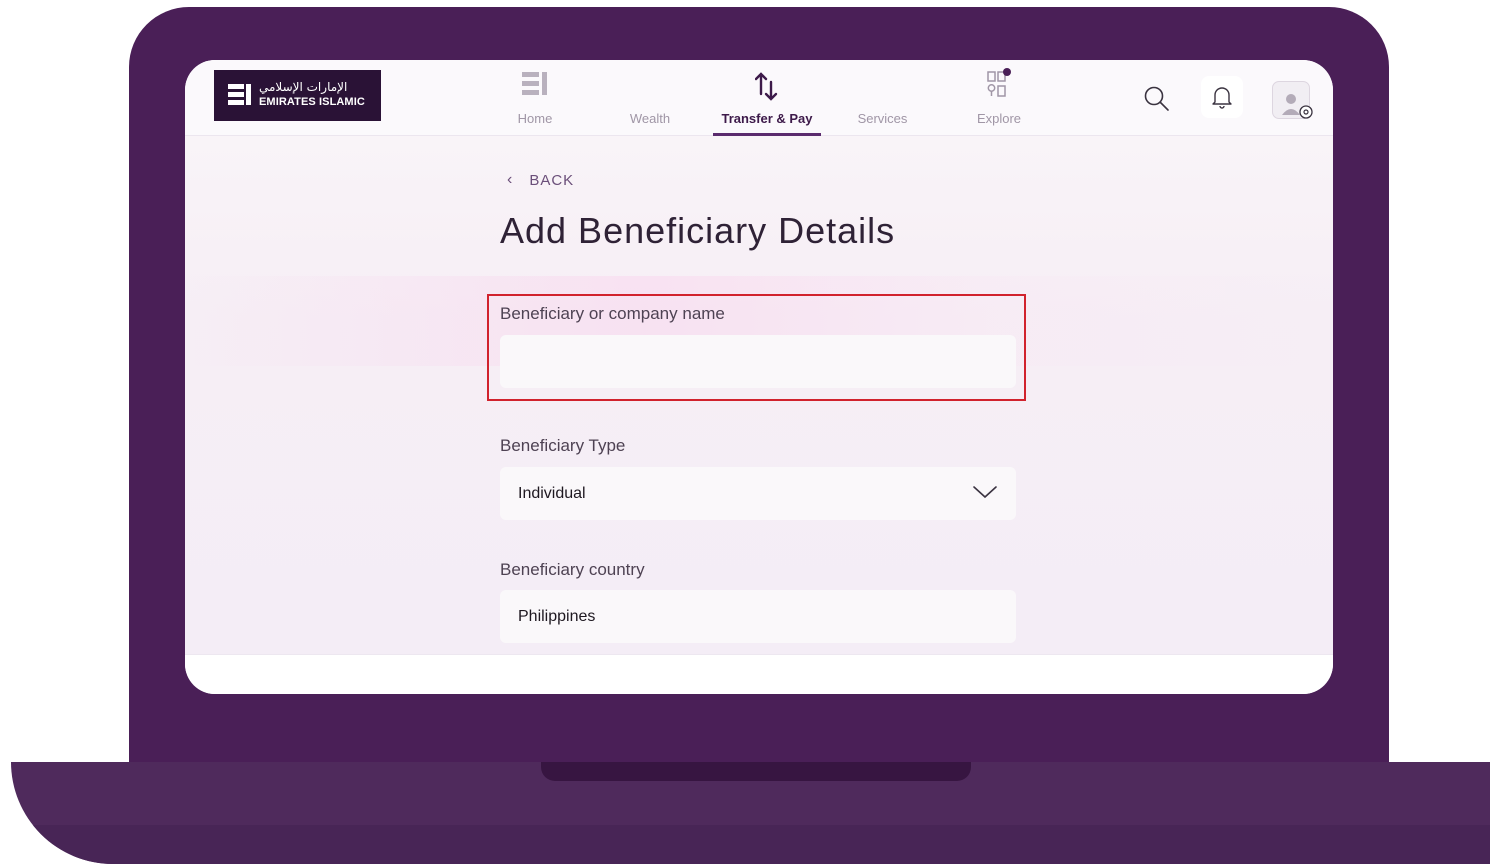 The width and height of the screenshot is (1490, 864). I want to click on nav-label-explore: Explore, so click(999, 118).